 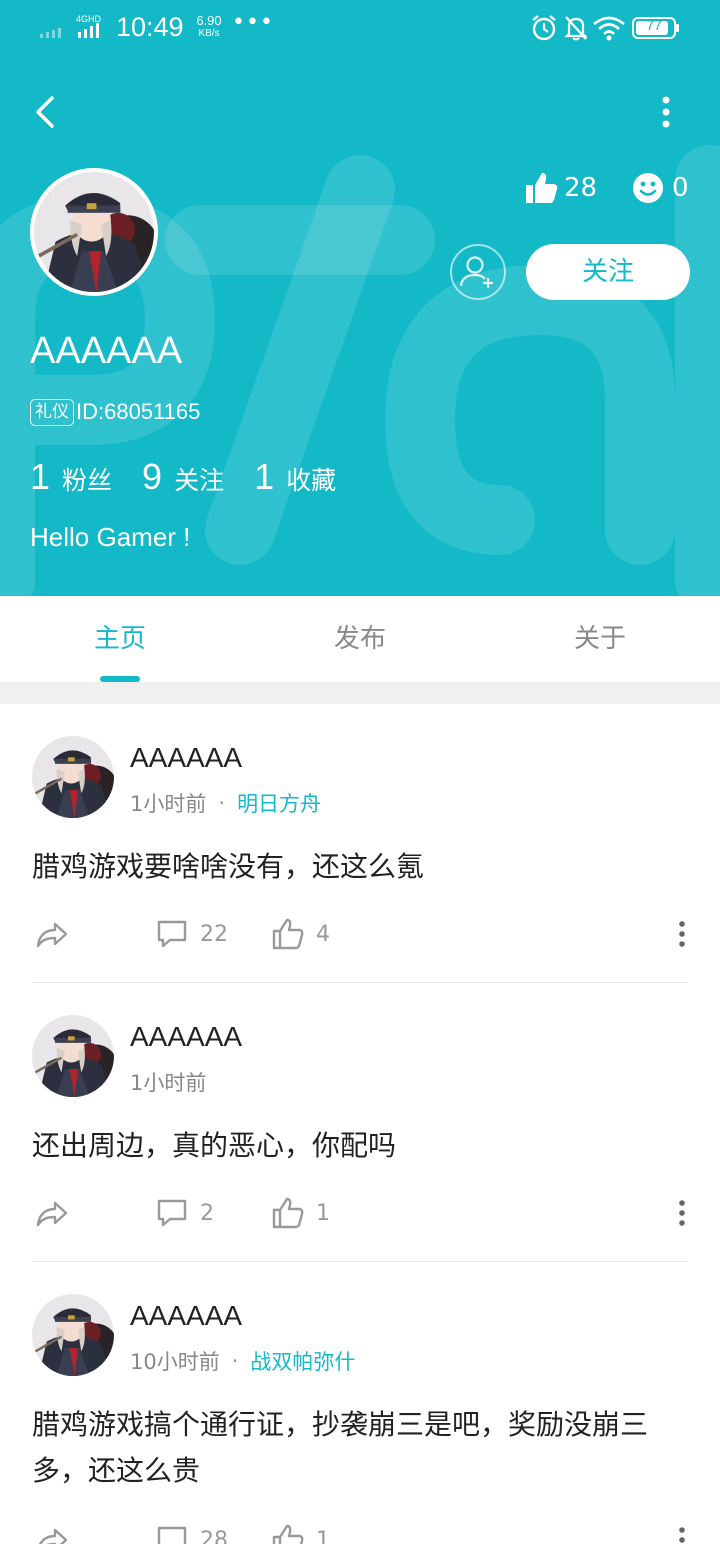 I want to click on stat-favorites: 1 收藏, so click(x=295, y=477).